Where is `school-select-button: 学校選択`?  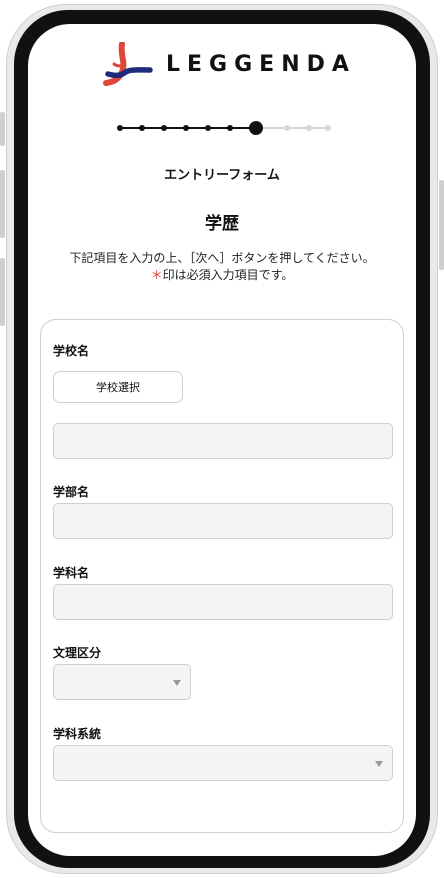
school-select-button: 学校選択 is located at coordinates (118, 387).